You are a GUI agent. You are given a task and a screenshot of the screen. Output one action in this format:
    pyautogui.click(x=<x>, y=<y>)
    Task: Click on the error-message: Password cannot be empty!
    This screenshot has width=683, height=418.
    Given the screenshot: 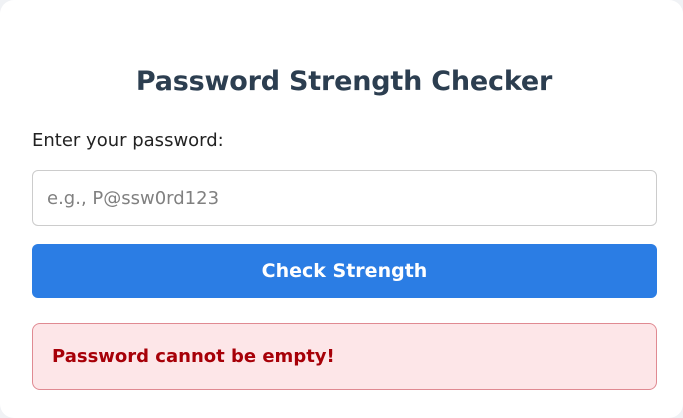 What is the action you would take?
    pyautogui.click(x=193, y=356)
    